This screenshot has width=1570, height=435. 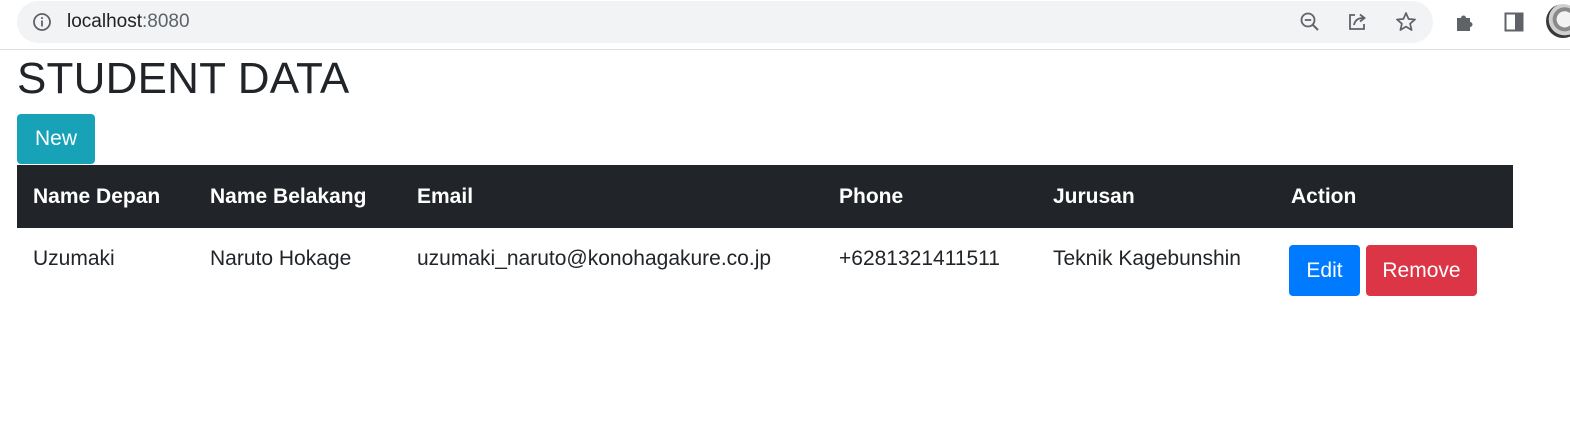 What do you see at coordinates (1558, 21) in the screenshot?
I see `avatar` at bounding box center [1558, 21].